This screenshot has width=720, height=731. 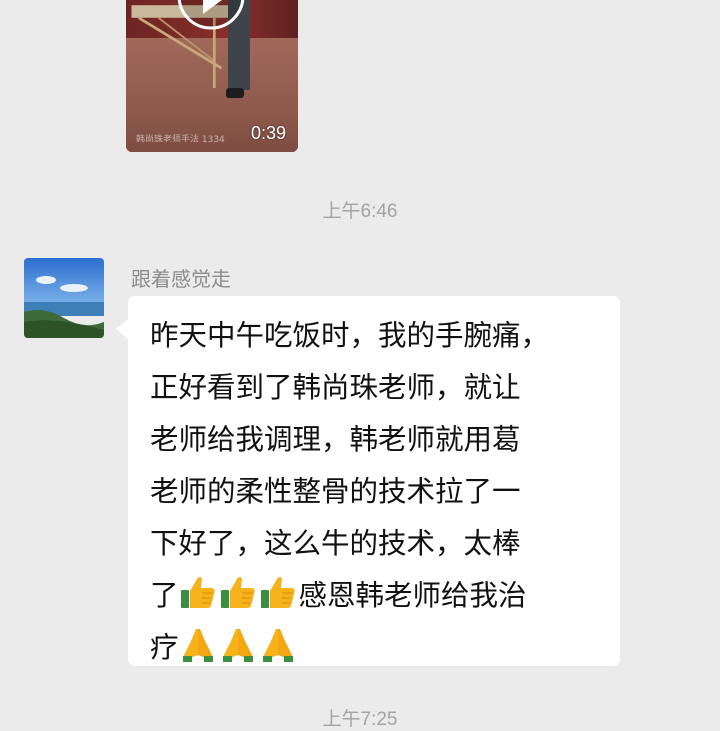 What do you see at coordinates (335, 543) in the screenshot?
I see `message-line: 下好了，这么牛的技术，太棒` at bounding box center [335, 543].